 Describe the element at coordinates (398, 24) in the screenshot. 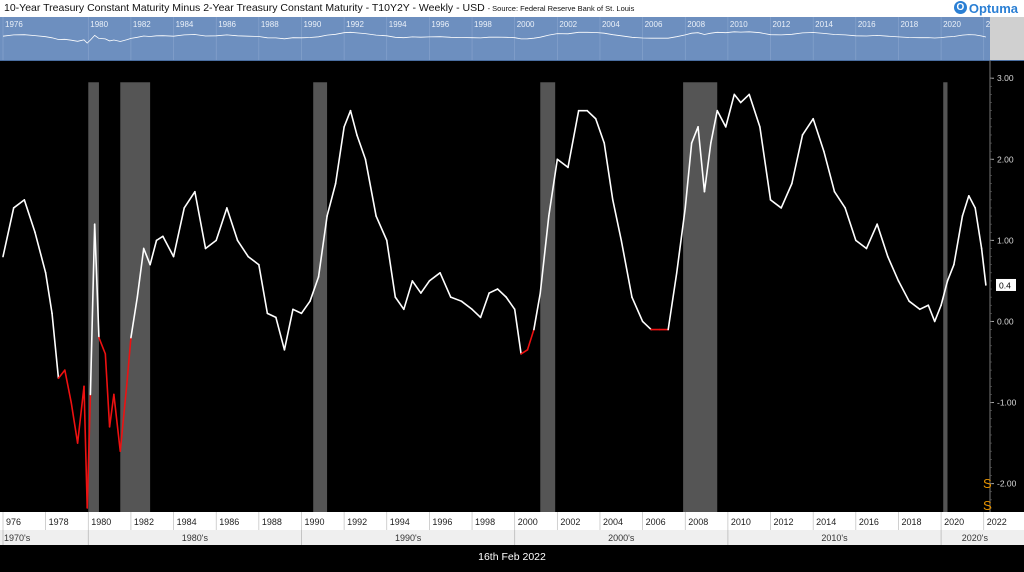

I see `navigator-tick-label: 1994` at that location.